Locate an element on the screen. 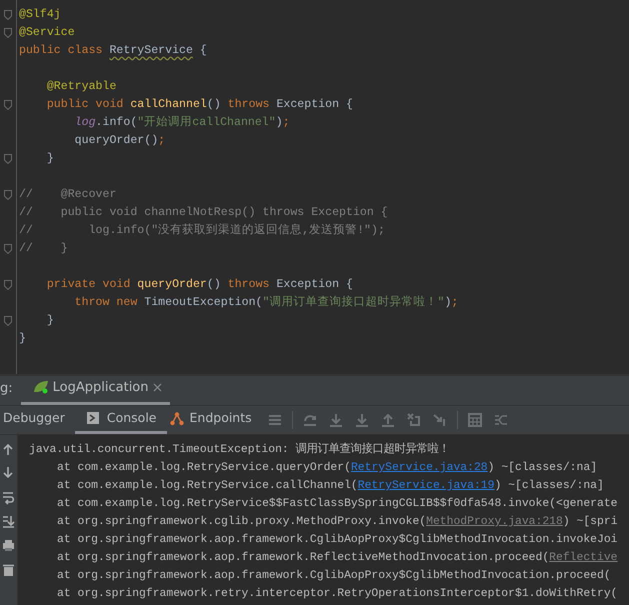 Image resolution: width=629 pixels, height=605 pixels. code-line: // public void channelNotResp() throws Exception { is located at coordinates (204, 213).